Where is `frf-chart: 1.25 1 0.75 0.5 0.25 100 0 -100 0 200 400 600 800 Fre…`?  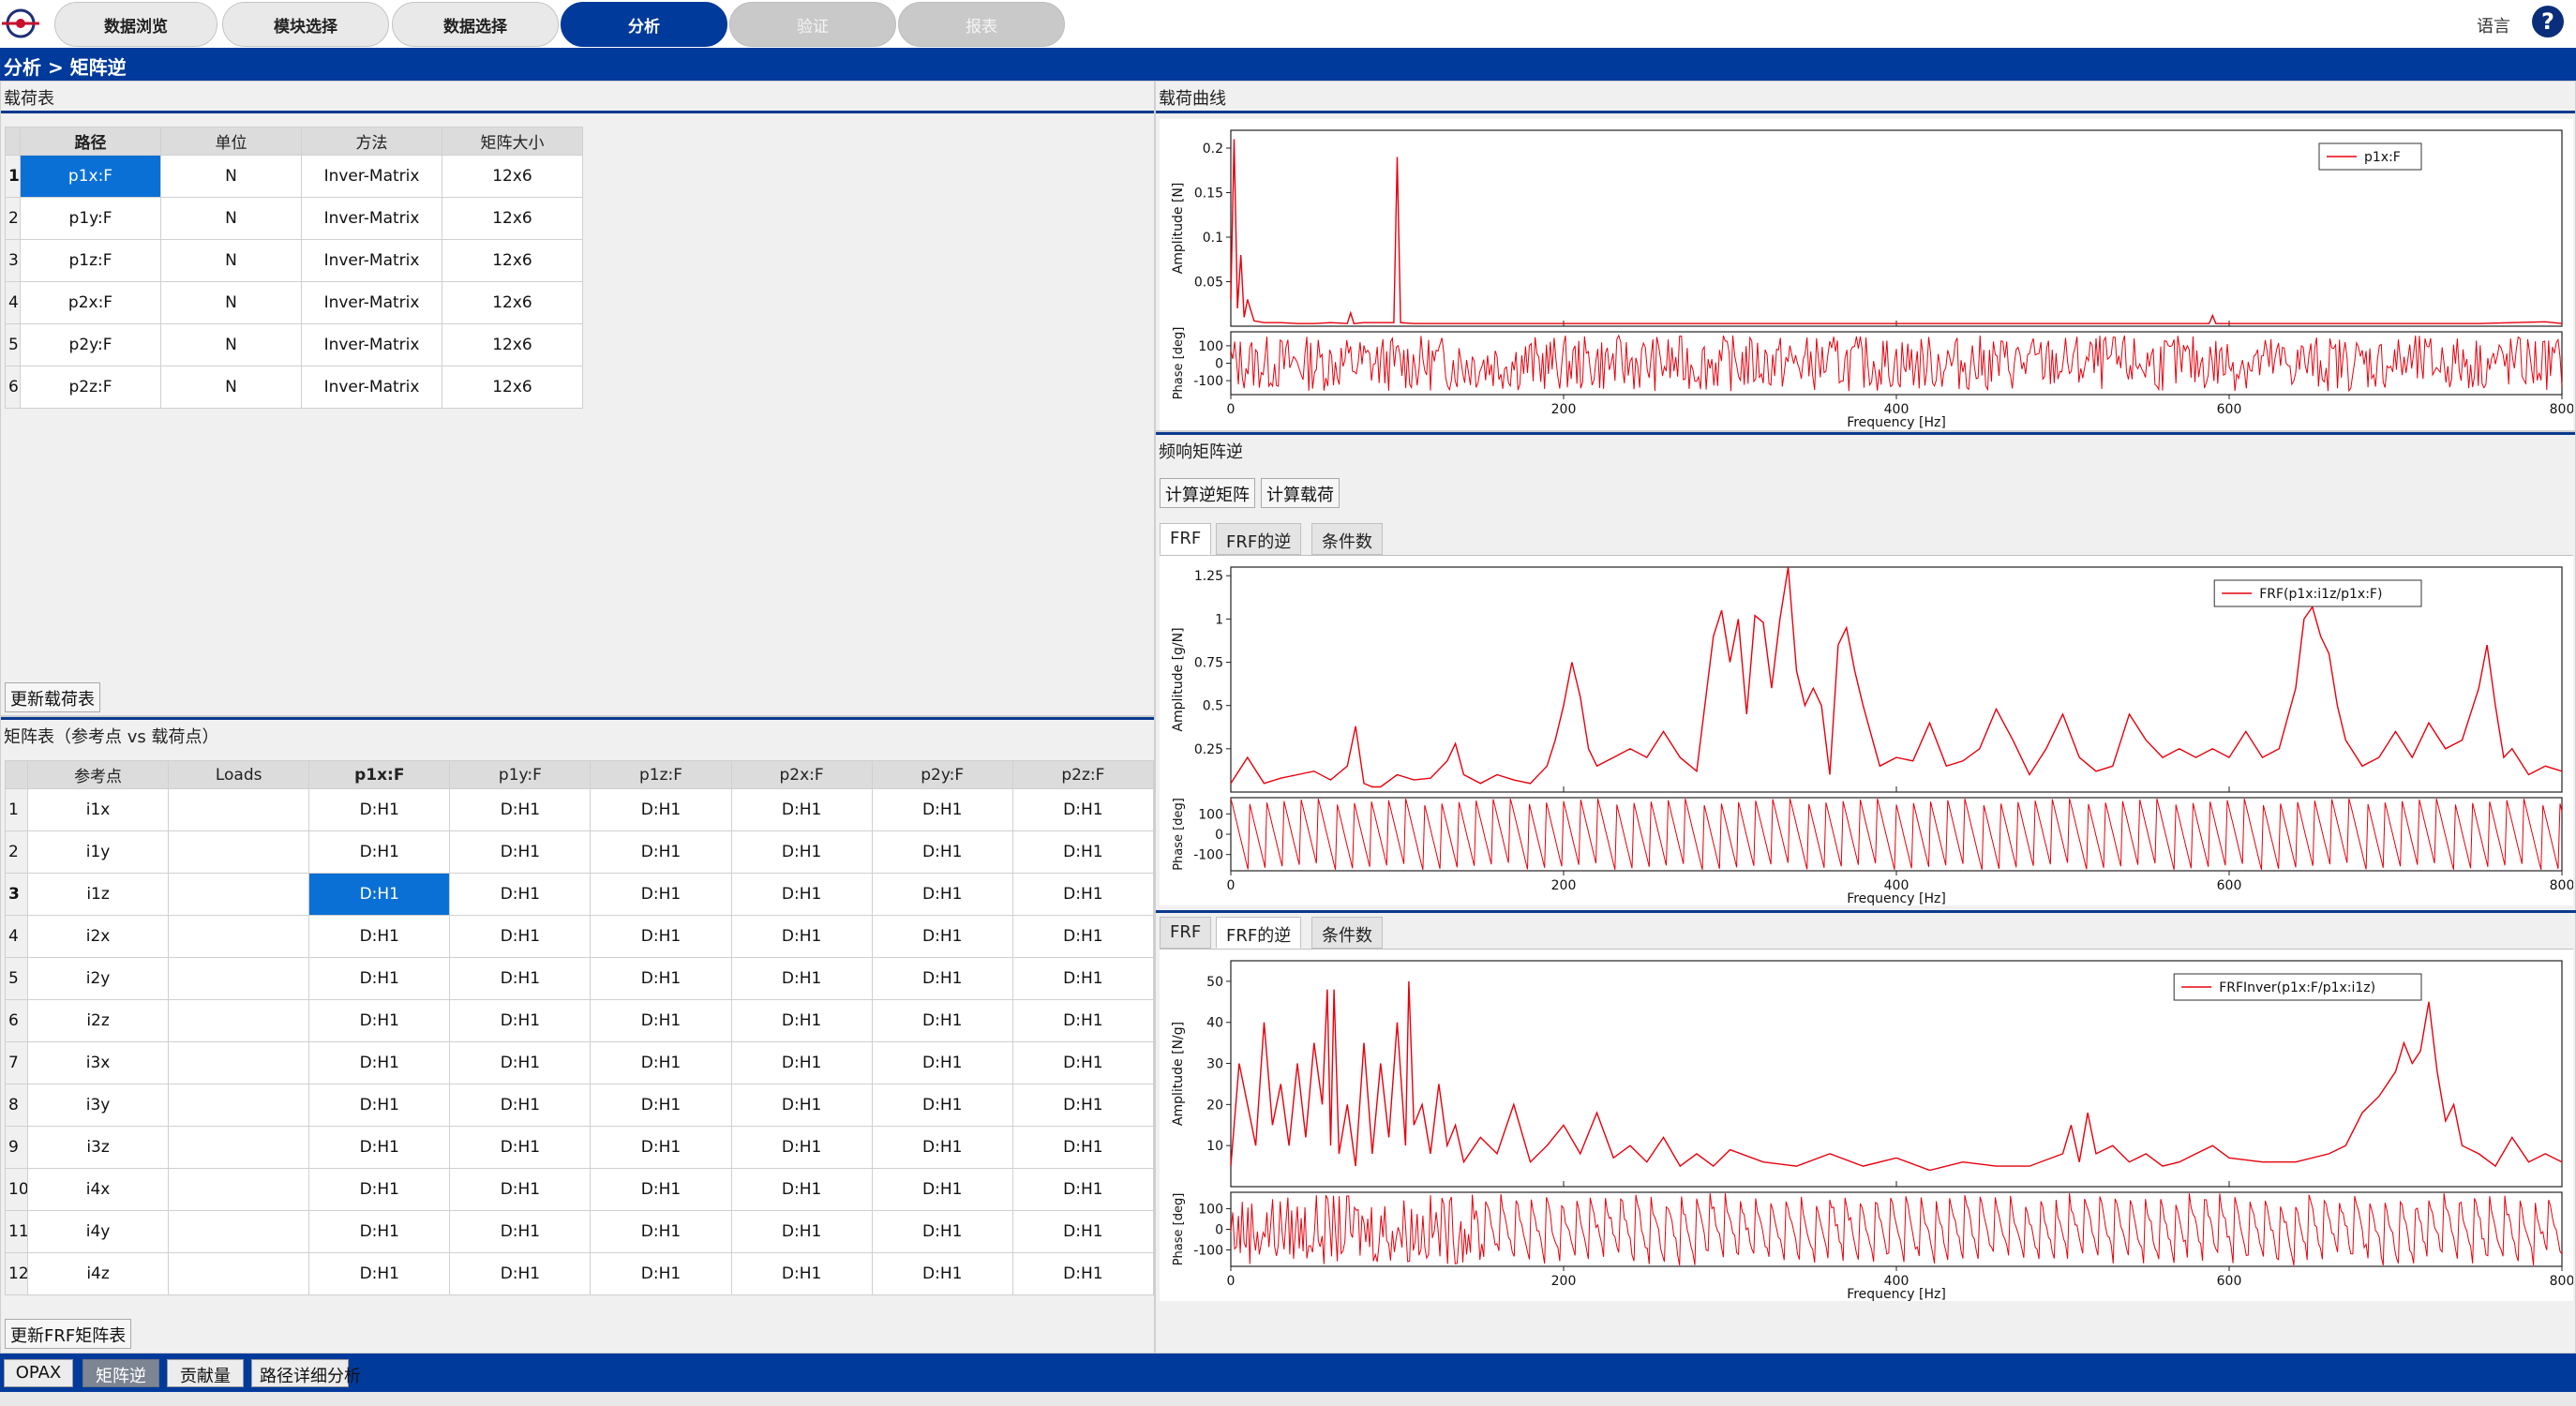 frf-chart: 1.25 1 0.75 0.5 0.25 100 0 -100 0 200 400 600 800 Fre… is located at coordinates (1867, 730).